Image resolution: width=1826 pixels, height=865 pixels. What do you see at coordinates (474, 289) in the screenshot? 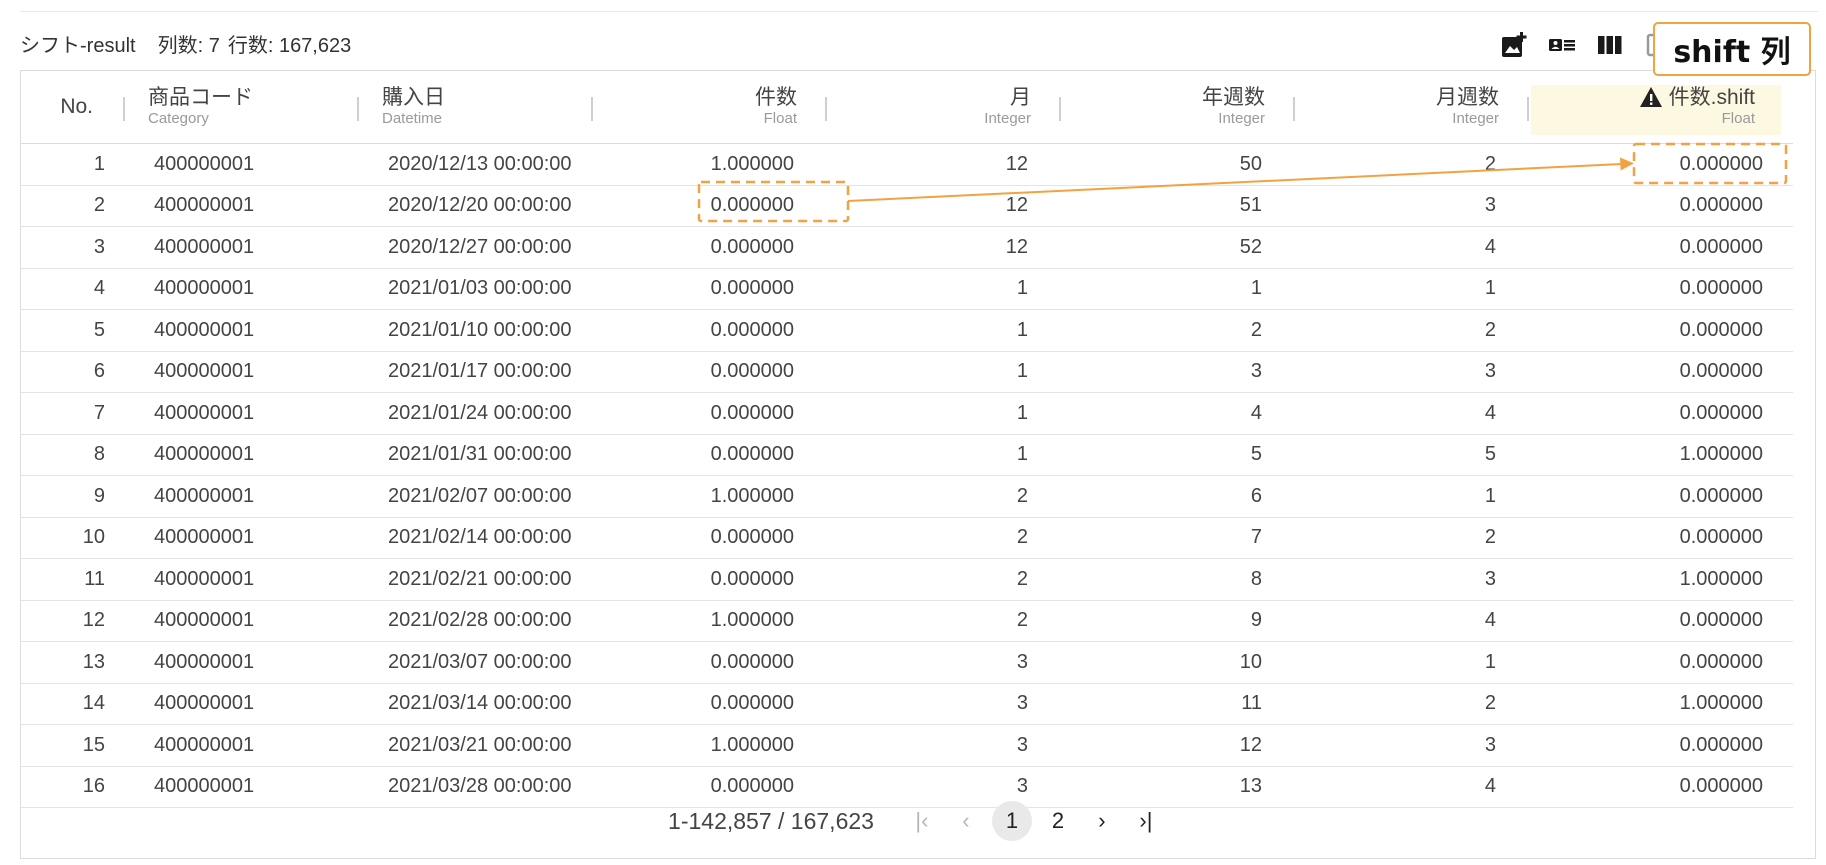
I see `cell-purchase-date: 2021/01/03 00:00:00` at bounding box center [474, 289].